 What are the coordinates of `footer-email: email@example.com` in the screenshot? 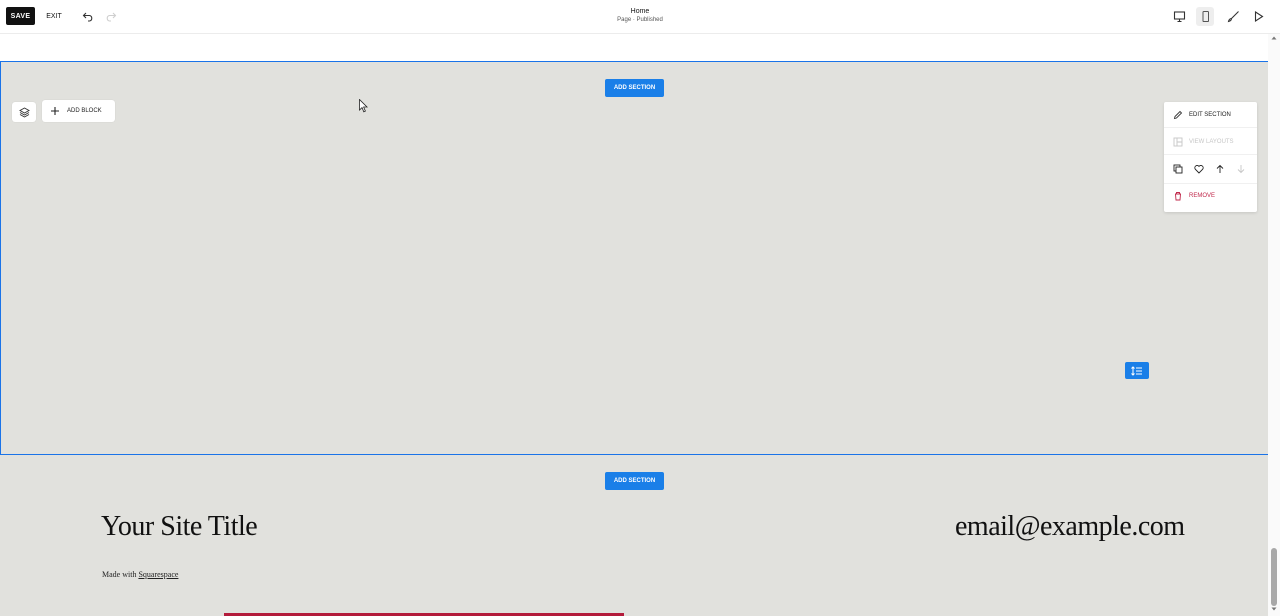 It's located at (1070, 526).